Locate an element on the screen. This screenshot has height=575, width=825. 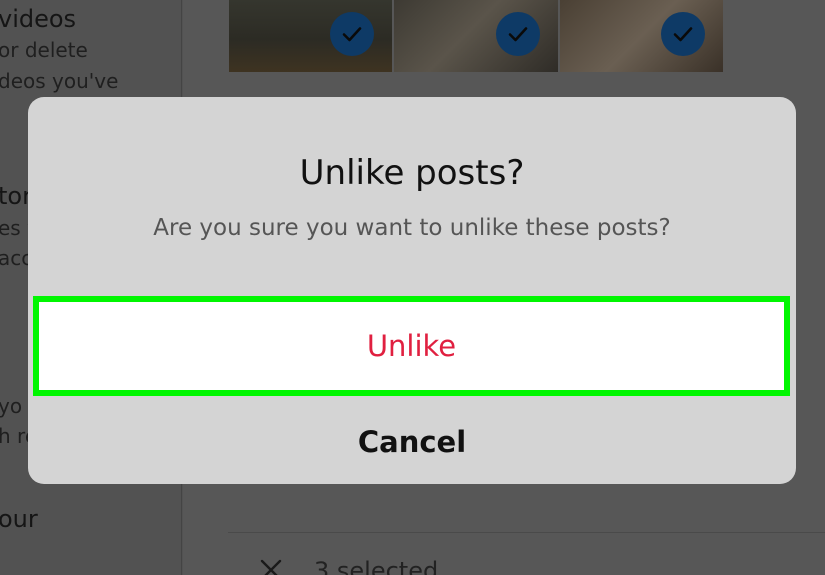
sidebar-section-title-videos: videos is located at coordinates (38, 19).